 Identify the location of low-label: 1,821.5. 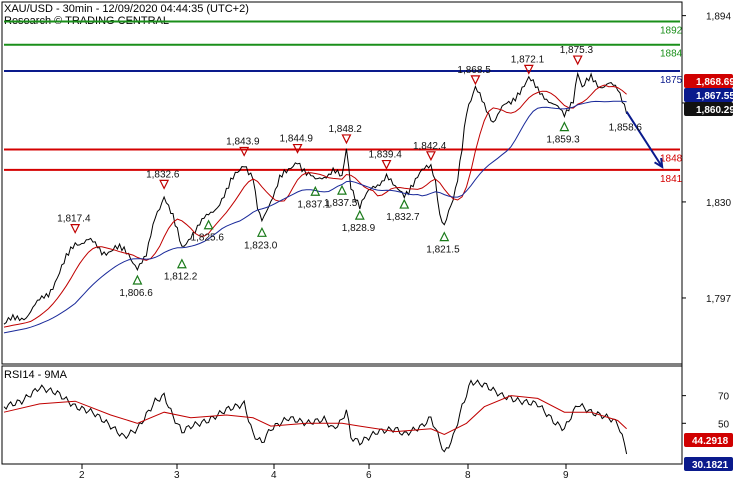
(443, 250).